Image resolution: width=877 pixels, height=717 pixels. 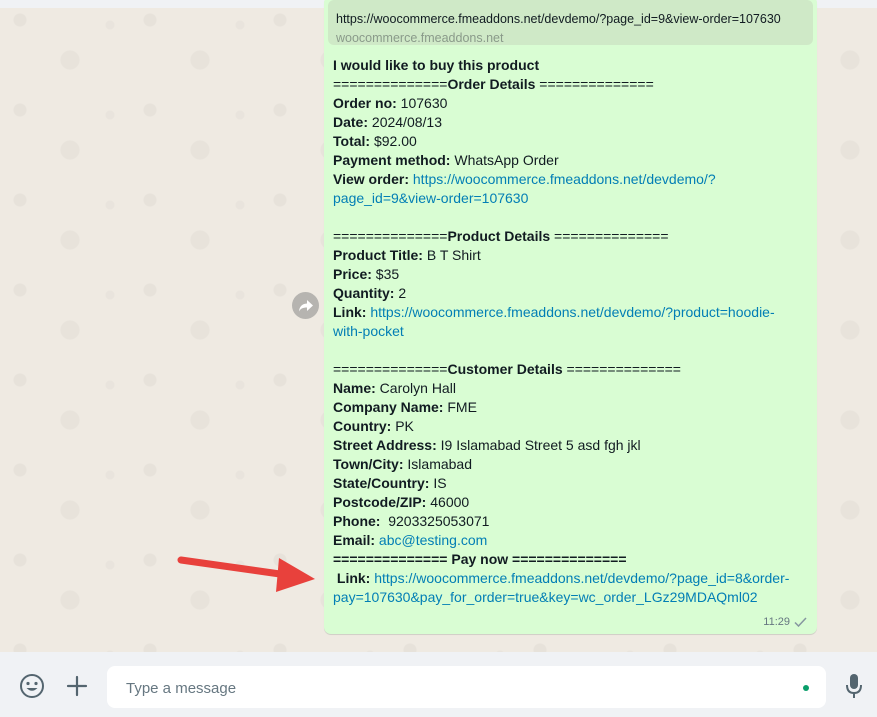 I want to click on single-check-icon, so click(x=800, y=622).